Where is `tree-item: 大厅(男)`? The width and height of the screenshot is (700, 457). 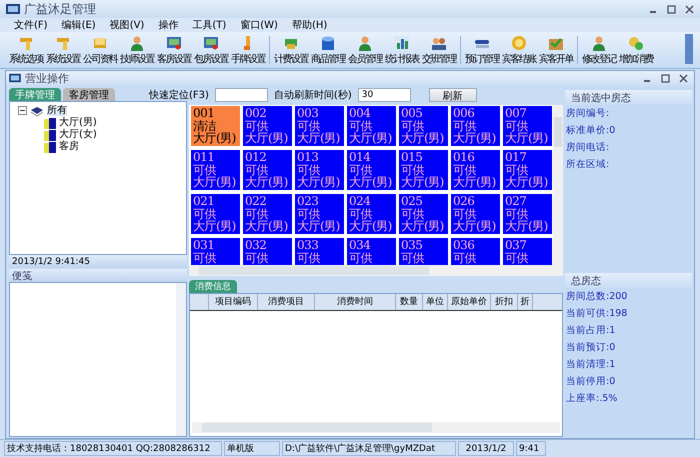
tree-item: 大厅(男) is located at coordinates (78, 123).